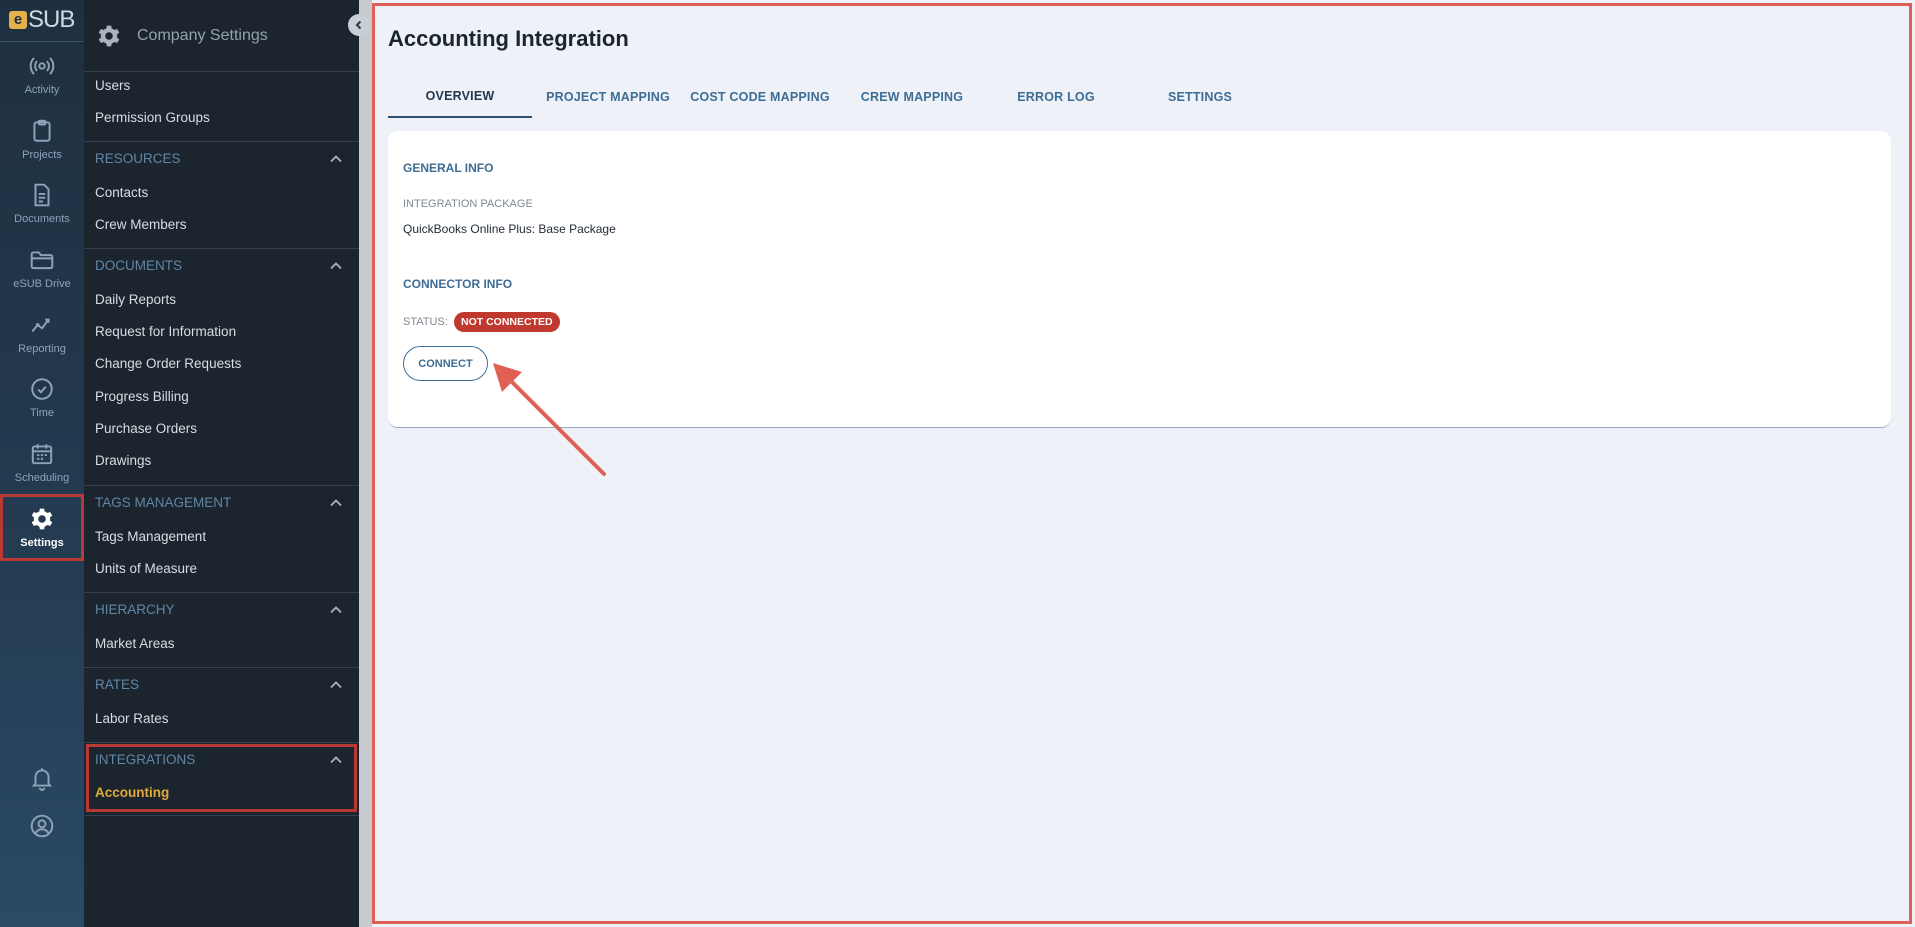 Image resolution: width=1915 pixels, height=927 pixels. I want to click on sidebar-item-permission-groups: Permission Groups, so click(152, 117).